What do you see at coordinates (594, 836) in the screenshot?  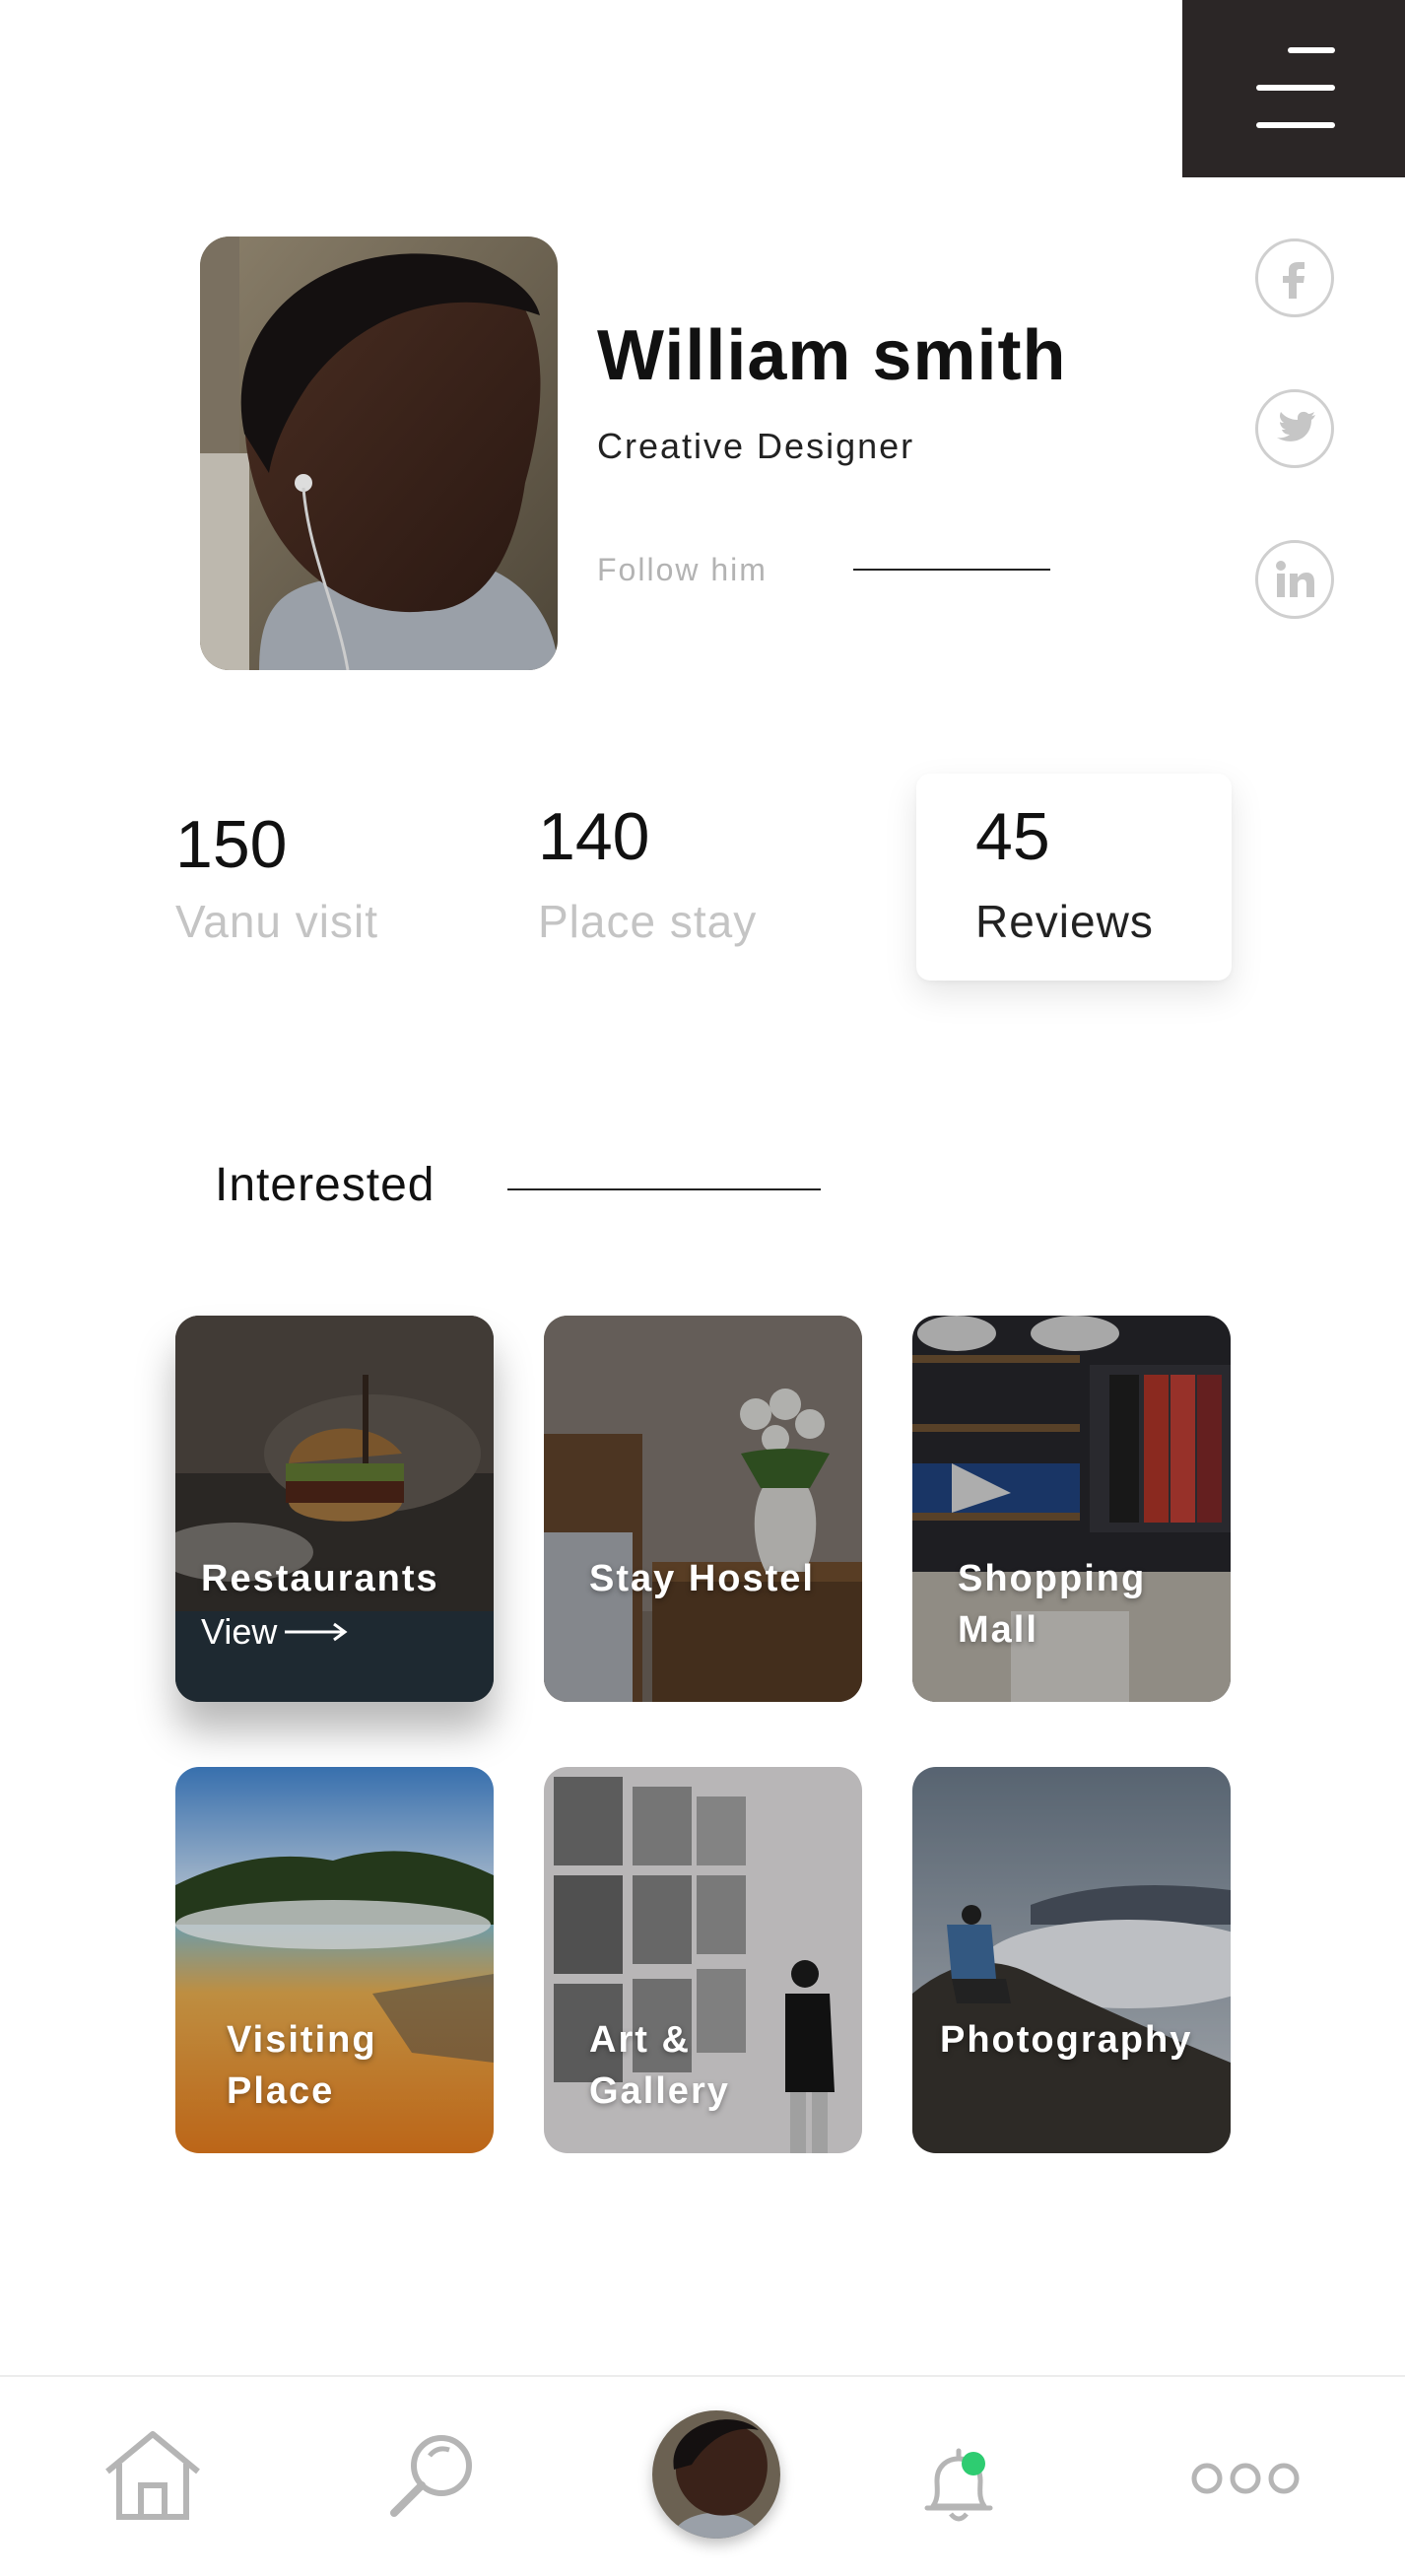 I see `stat-stays-value: 140` at bounding box center [594, 836].